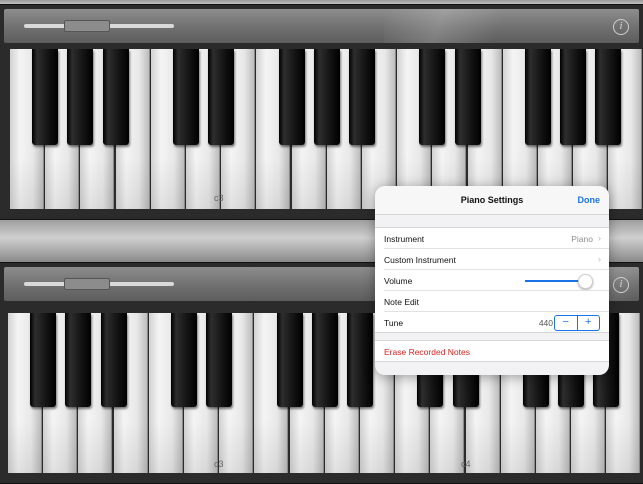  What do you see at coordinates (321, 26) in the screenshot?
I see `keyboard-top-header: i` at bounding box center [321, 26].